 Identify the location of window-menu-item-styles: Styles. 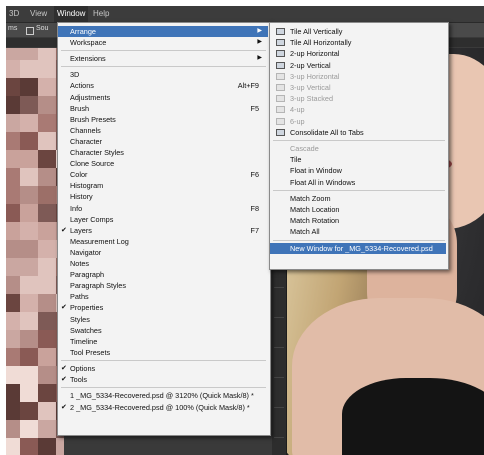
(163, 319).